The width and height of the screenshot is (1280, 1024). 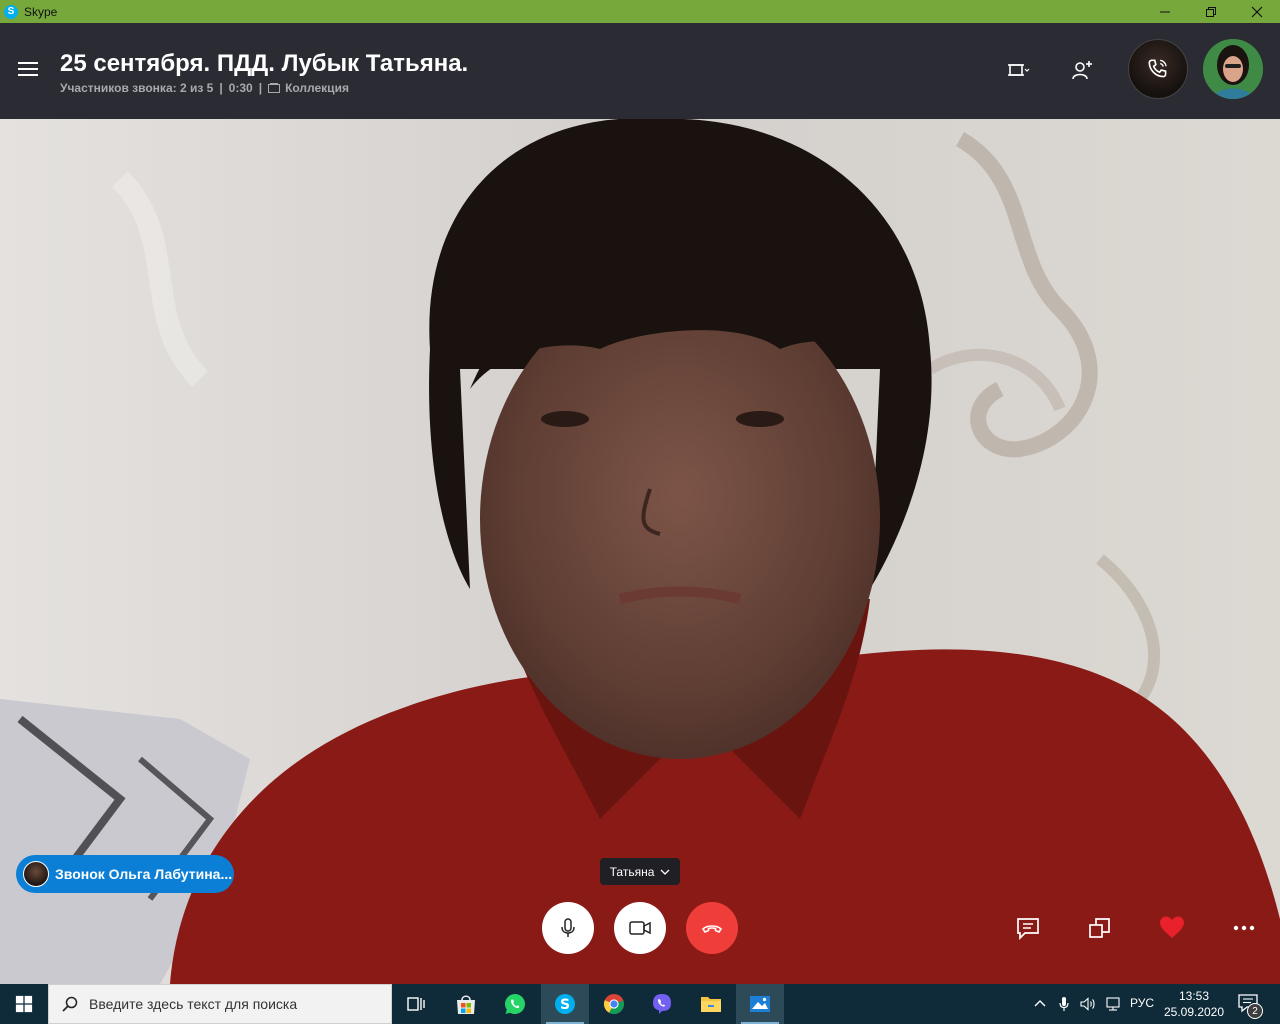 I want to click on tray-volume, so click(x=1088, y=1004).